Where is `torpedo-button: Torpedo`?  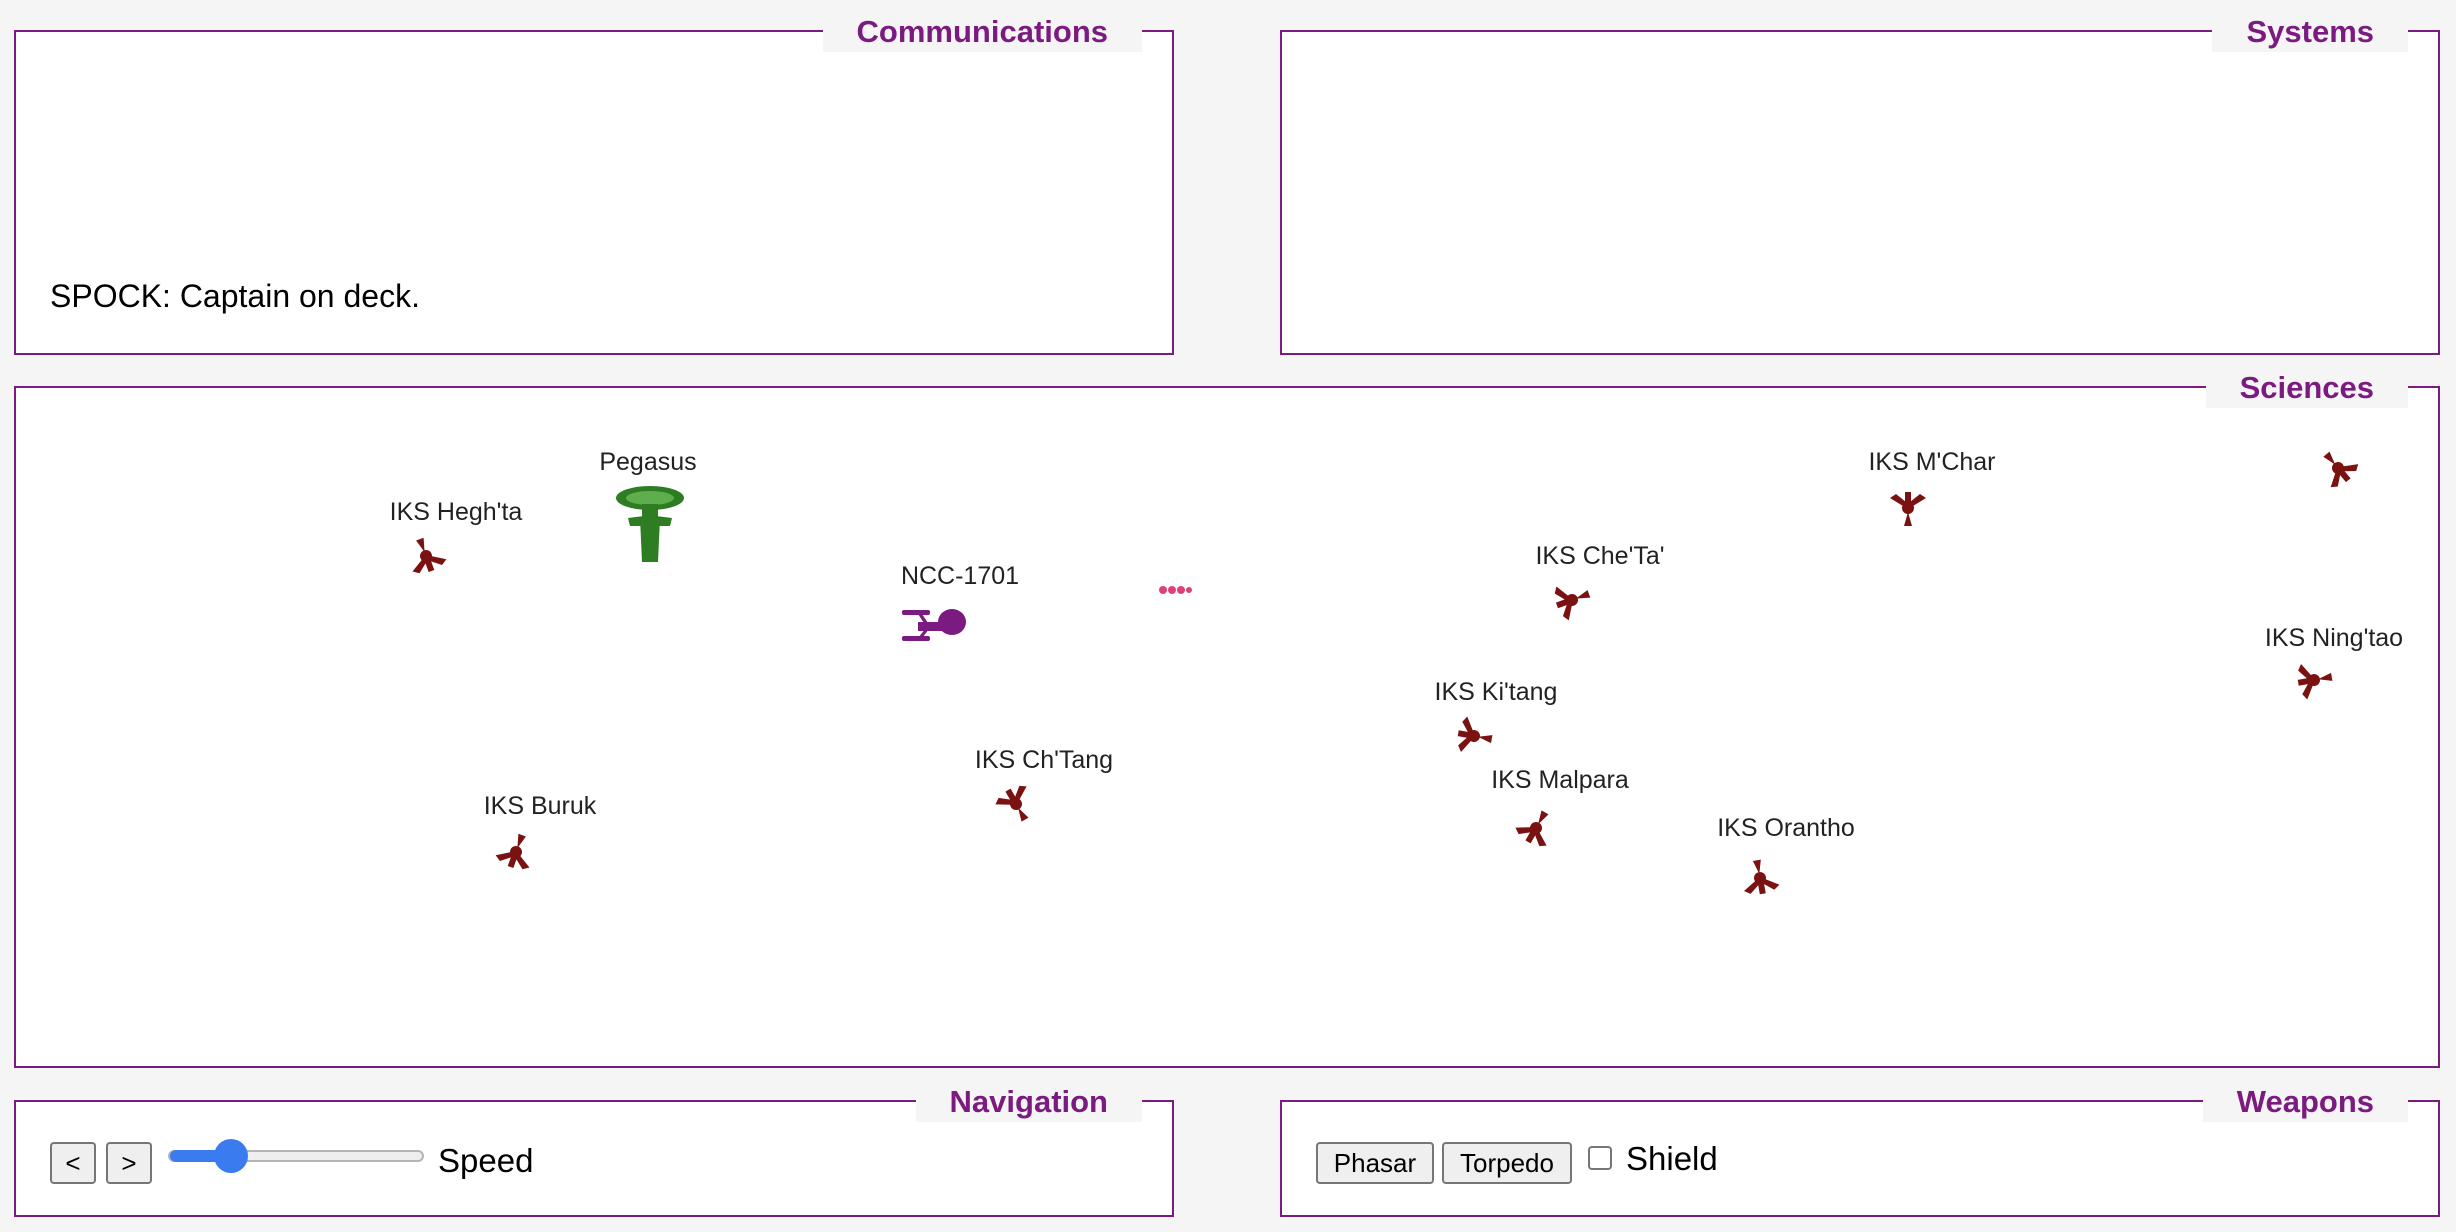 torpedo-button: Torpedo is located at coordinates (1507, 1163).